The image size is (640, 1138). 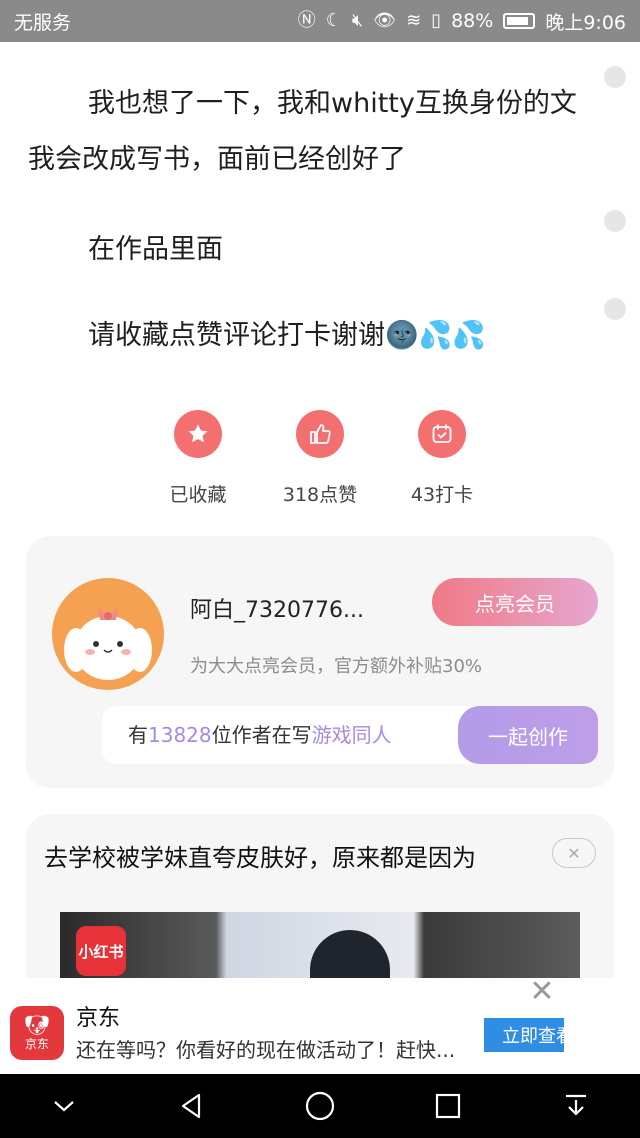 What do you see at coordinates (357, 20) in the screenshot?
I see `mute-icon: 🔇︎` at bounding box center [357, 20].